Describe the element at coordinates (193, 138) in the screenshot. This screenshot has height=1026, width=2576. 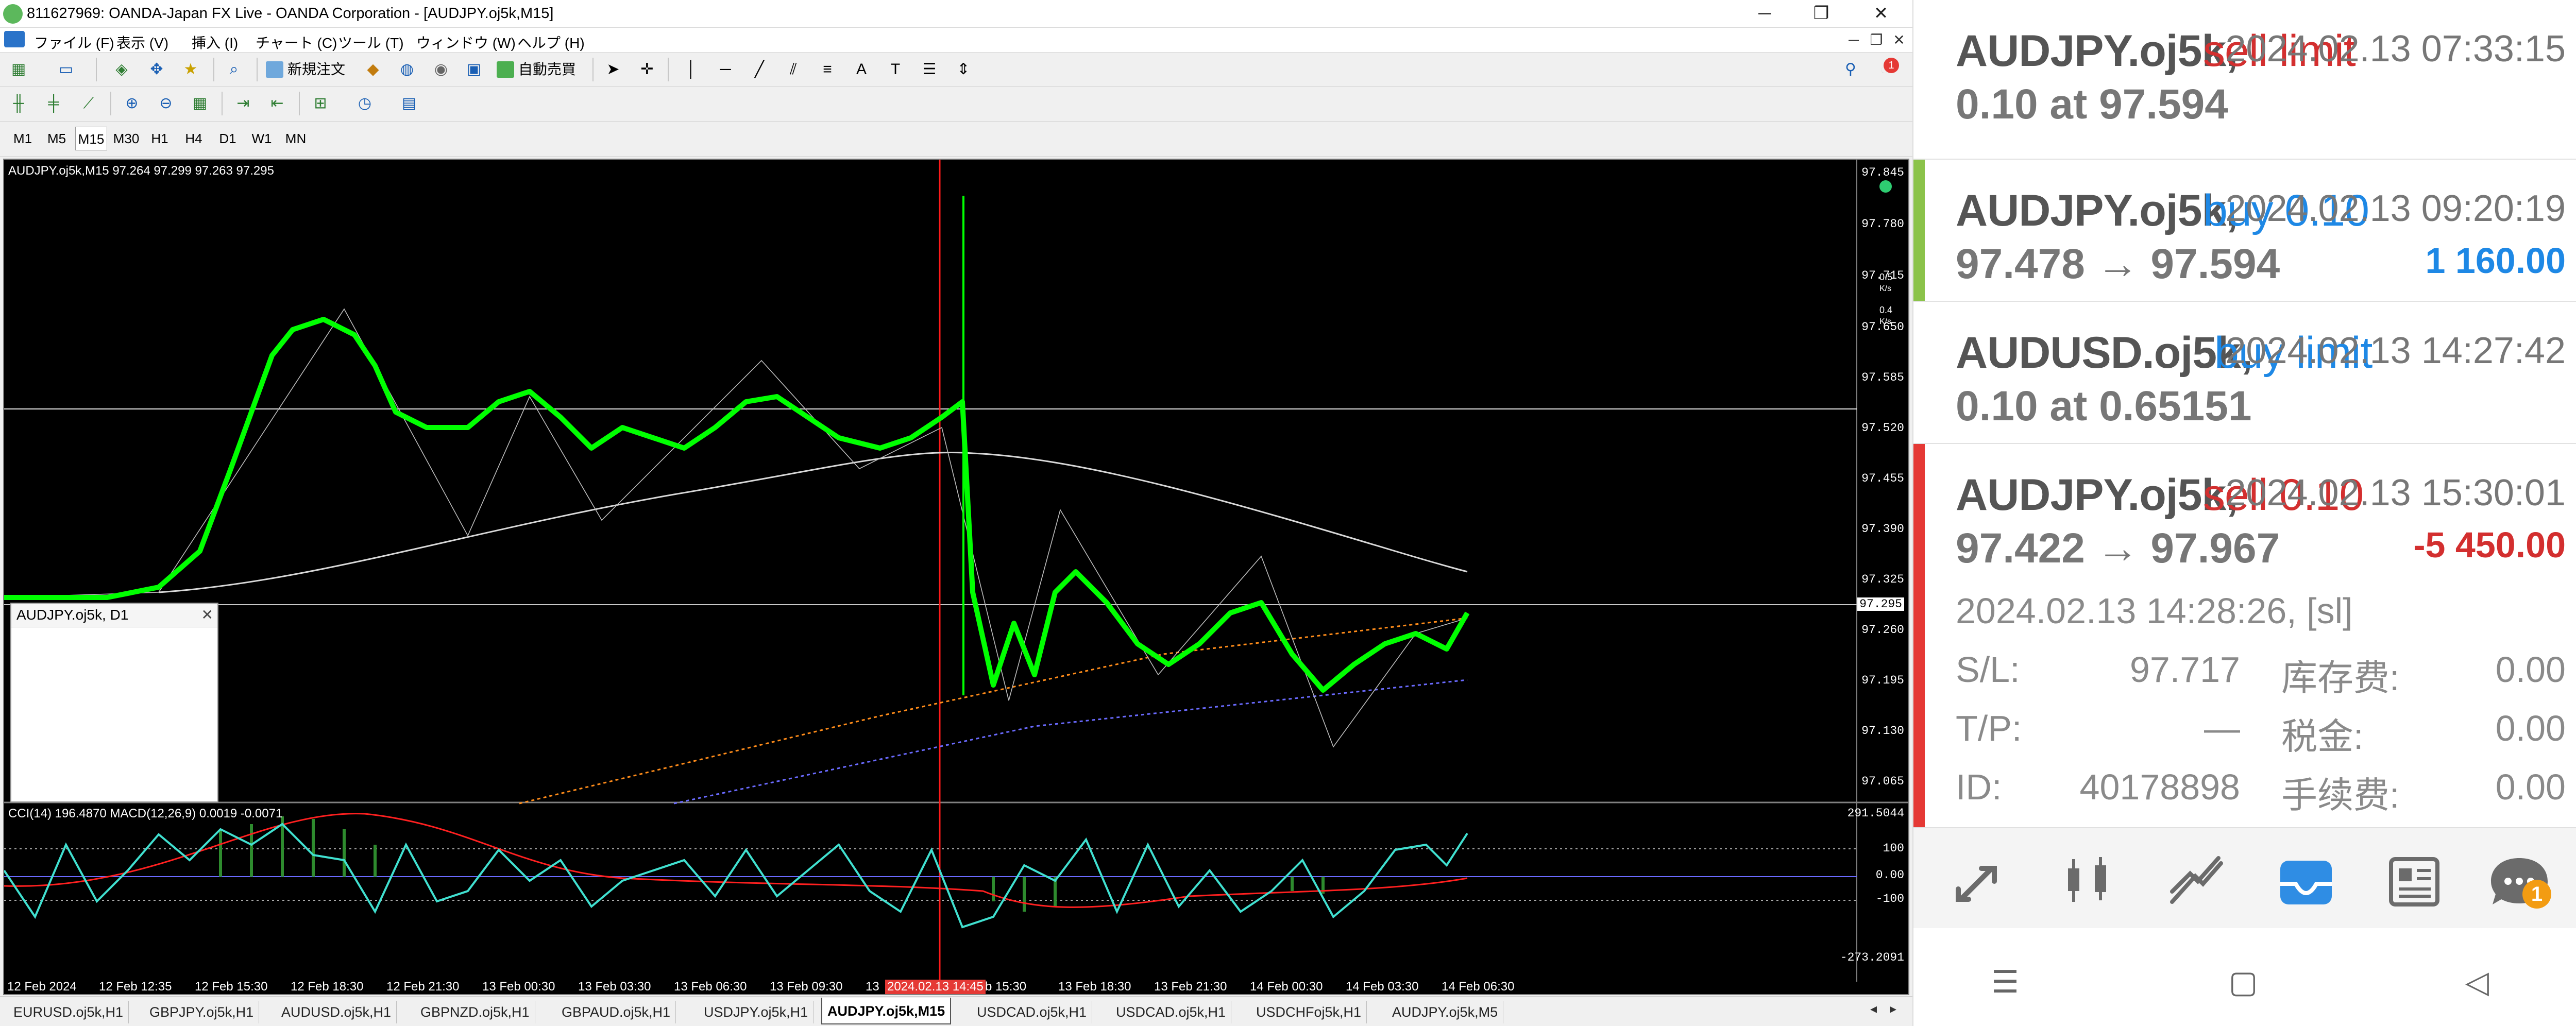
I see `timeframe-h4: H4` at that location.